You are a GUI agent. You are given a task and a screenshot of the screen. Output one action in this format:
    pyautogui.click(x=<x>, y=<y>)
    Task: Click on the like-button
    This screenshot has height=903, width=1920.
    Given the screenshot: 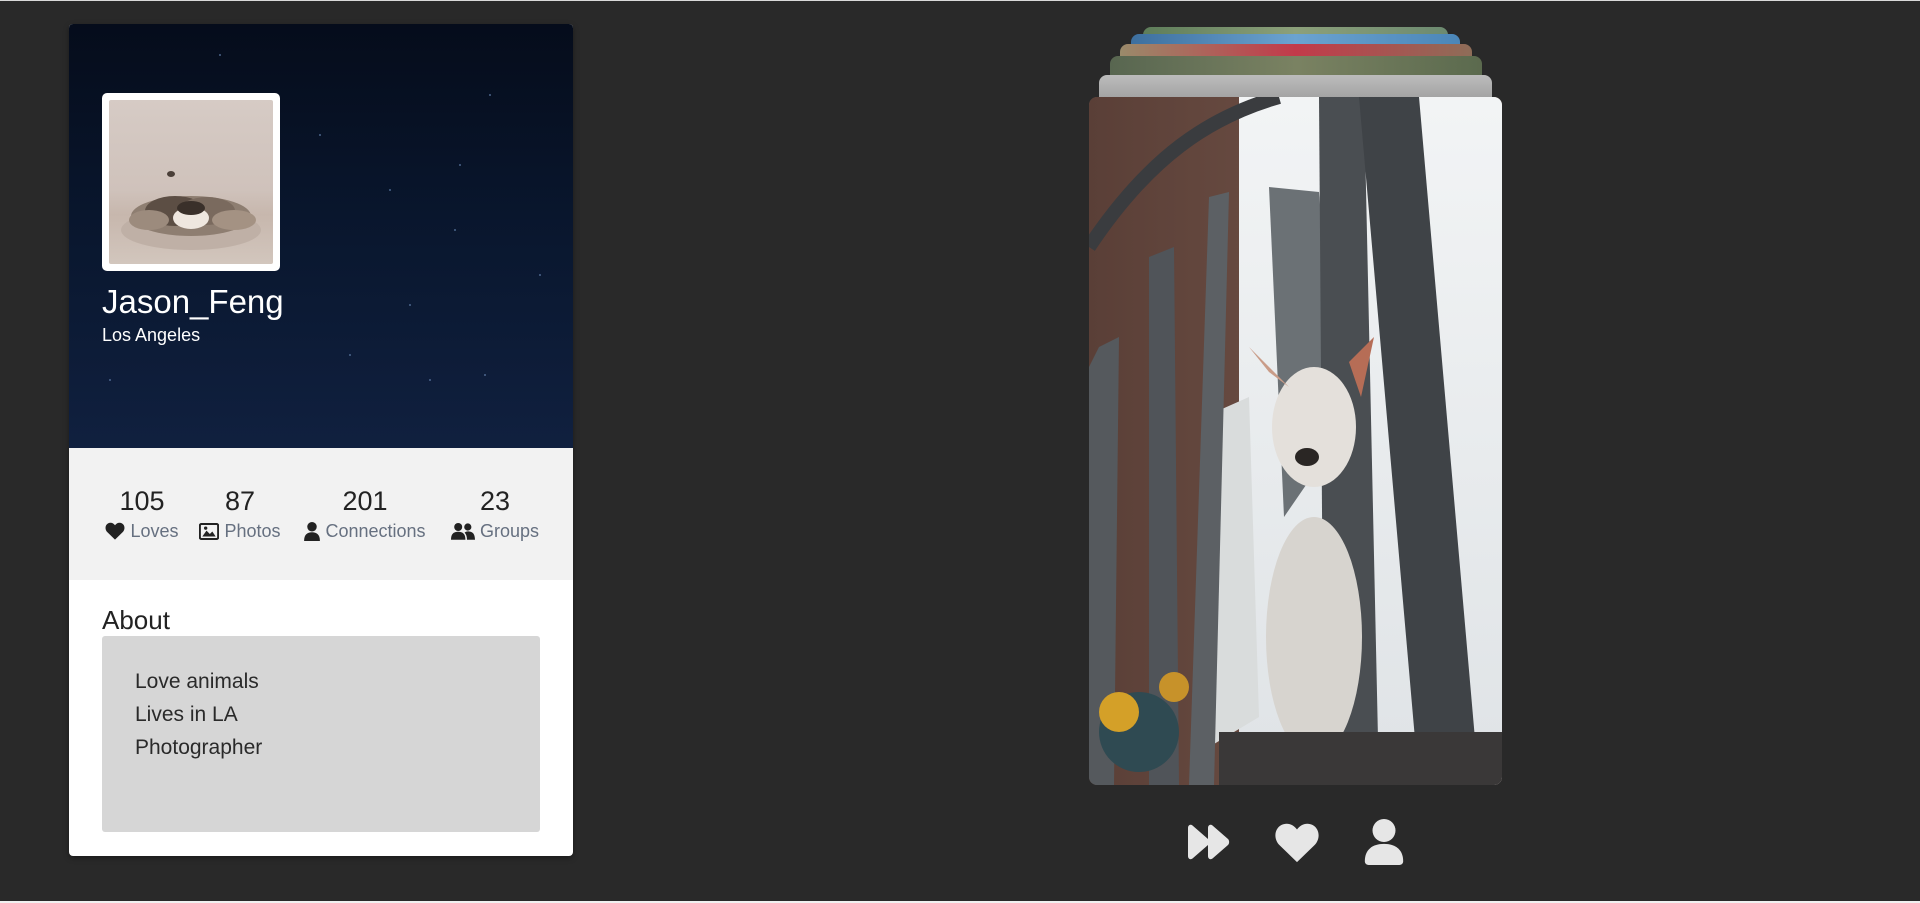 What is the action you would take?
    pyautogui.click(x=1297, y=842)
    